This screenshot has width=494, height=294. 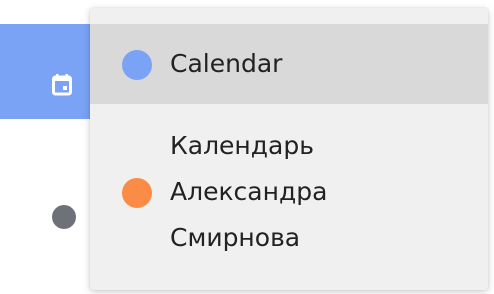 What do you see at coordinates (45, 71) in the screenshot?
I see `sidebar-item-calendar-selected` at bounding box center [45, 71].